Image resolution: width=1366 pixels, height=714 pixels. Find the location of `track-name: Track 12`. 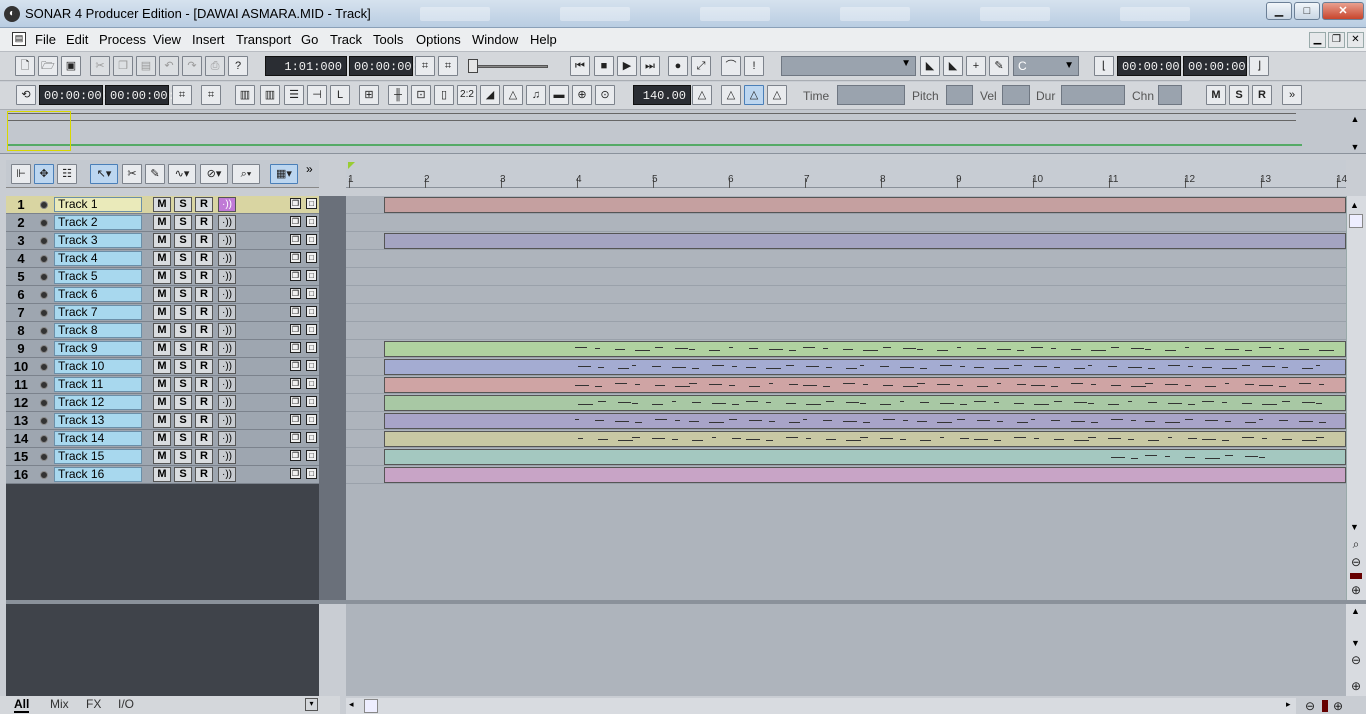

track-name: Track 12 is located at coordinates (98, 402).